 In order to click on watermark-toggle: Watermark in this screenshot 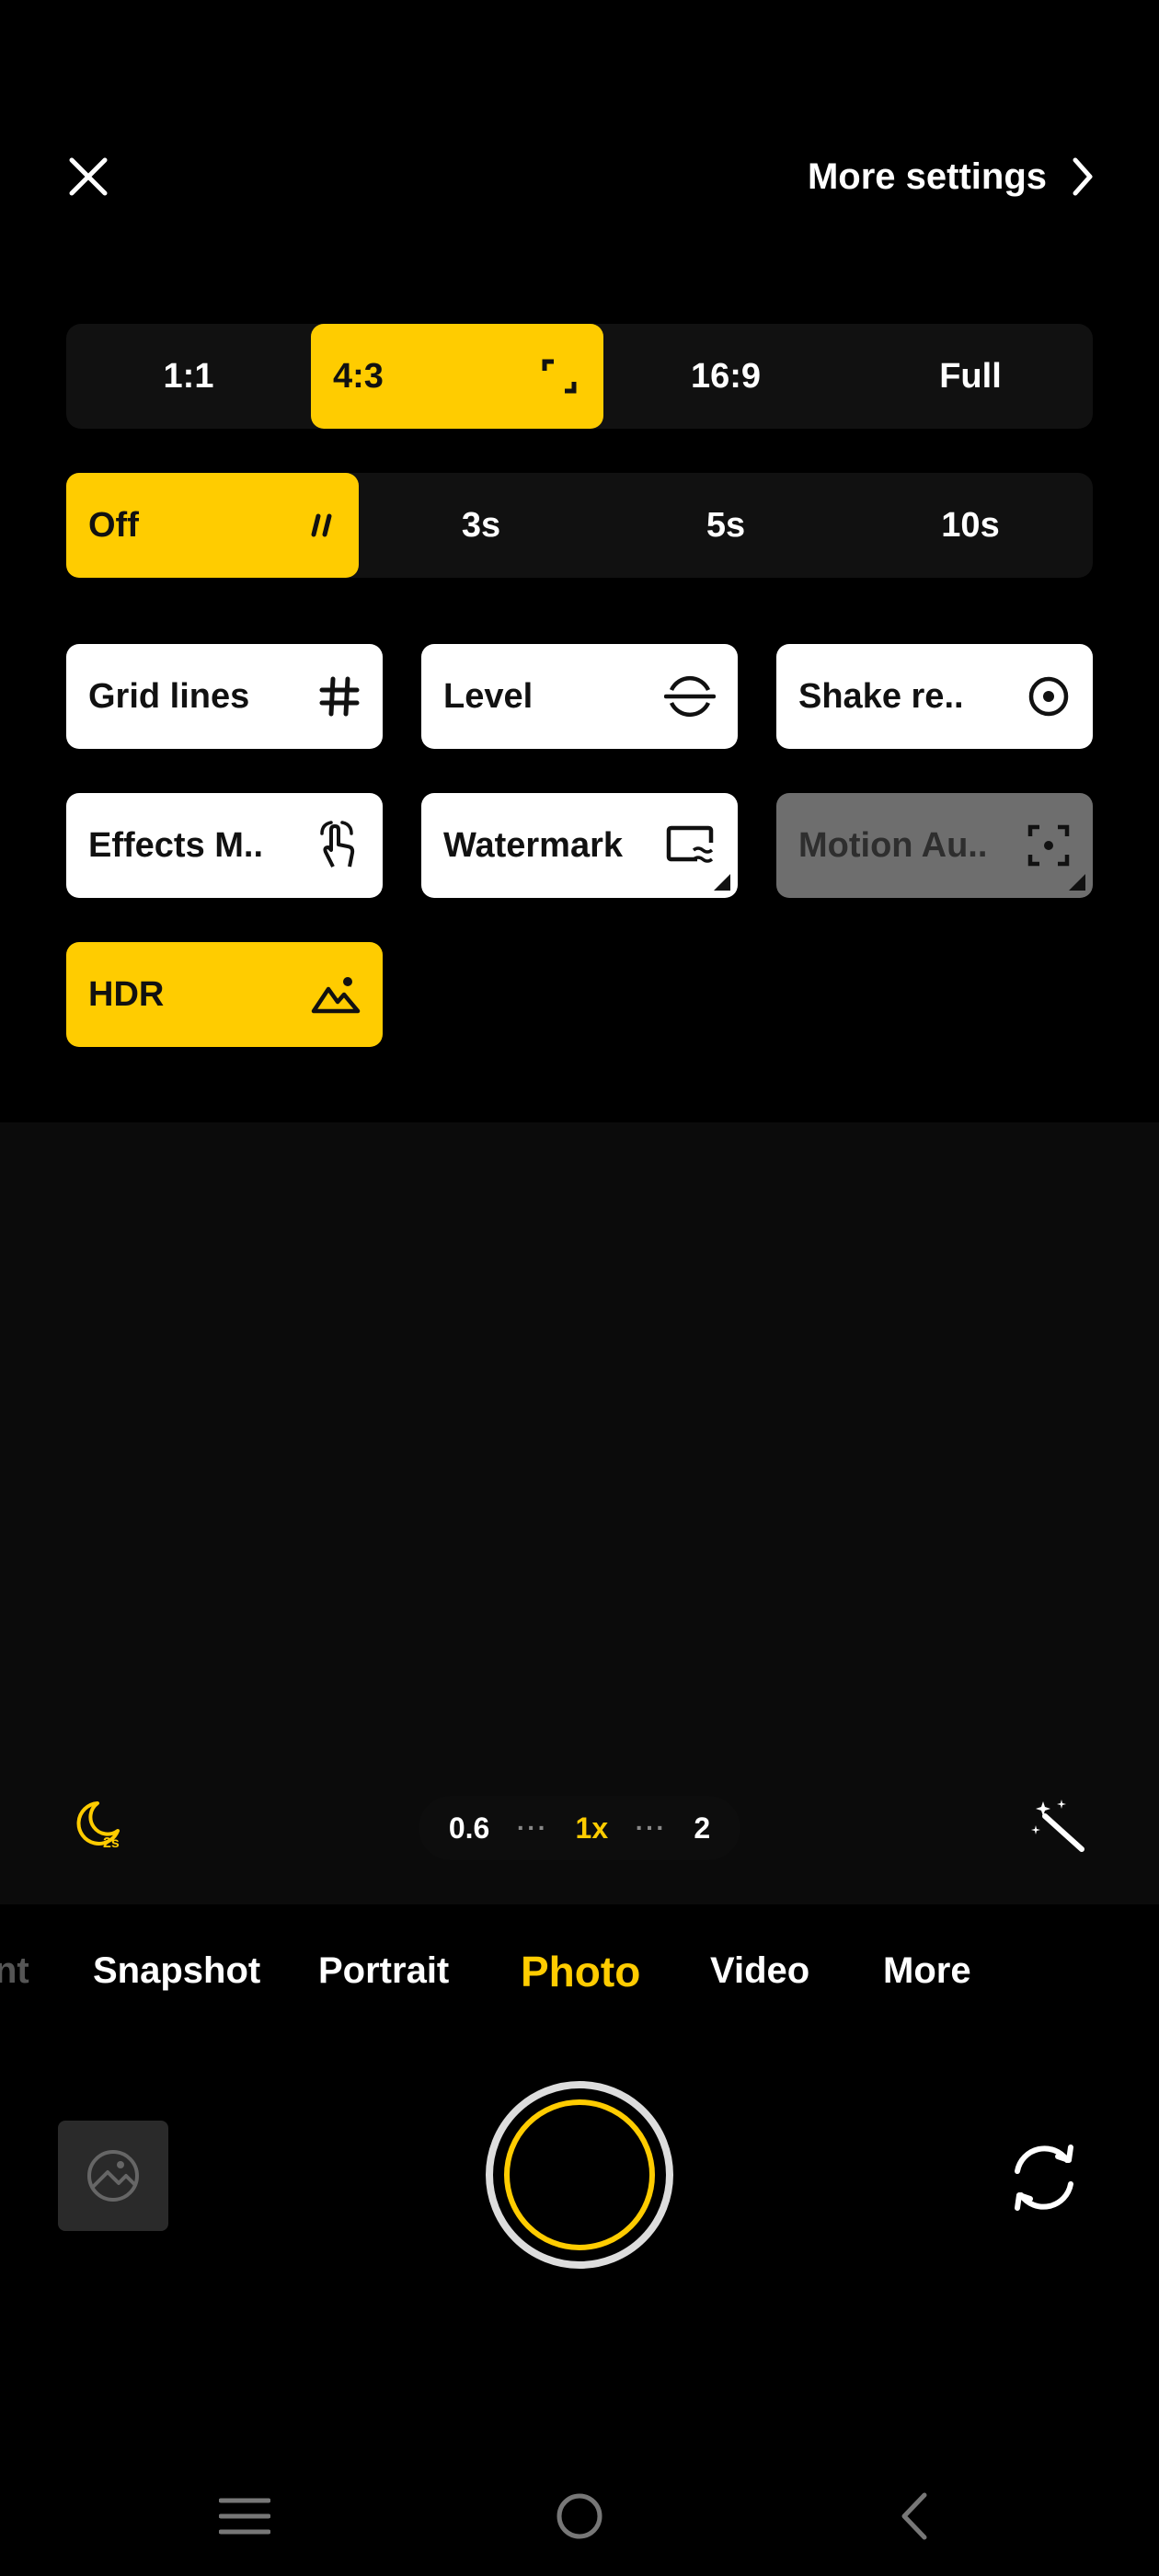, I will do `click(579, 845)`.